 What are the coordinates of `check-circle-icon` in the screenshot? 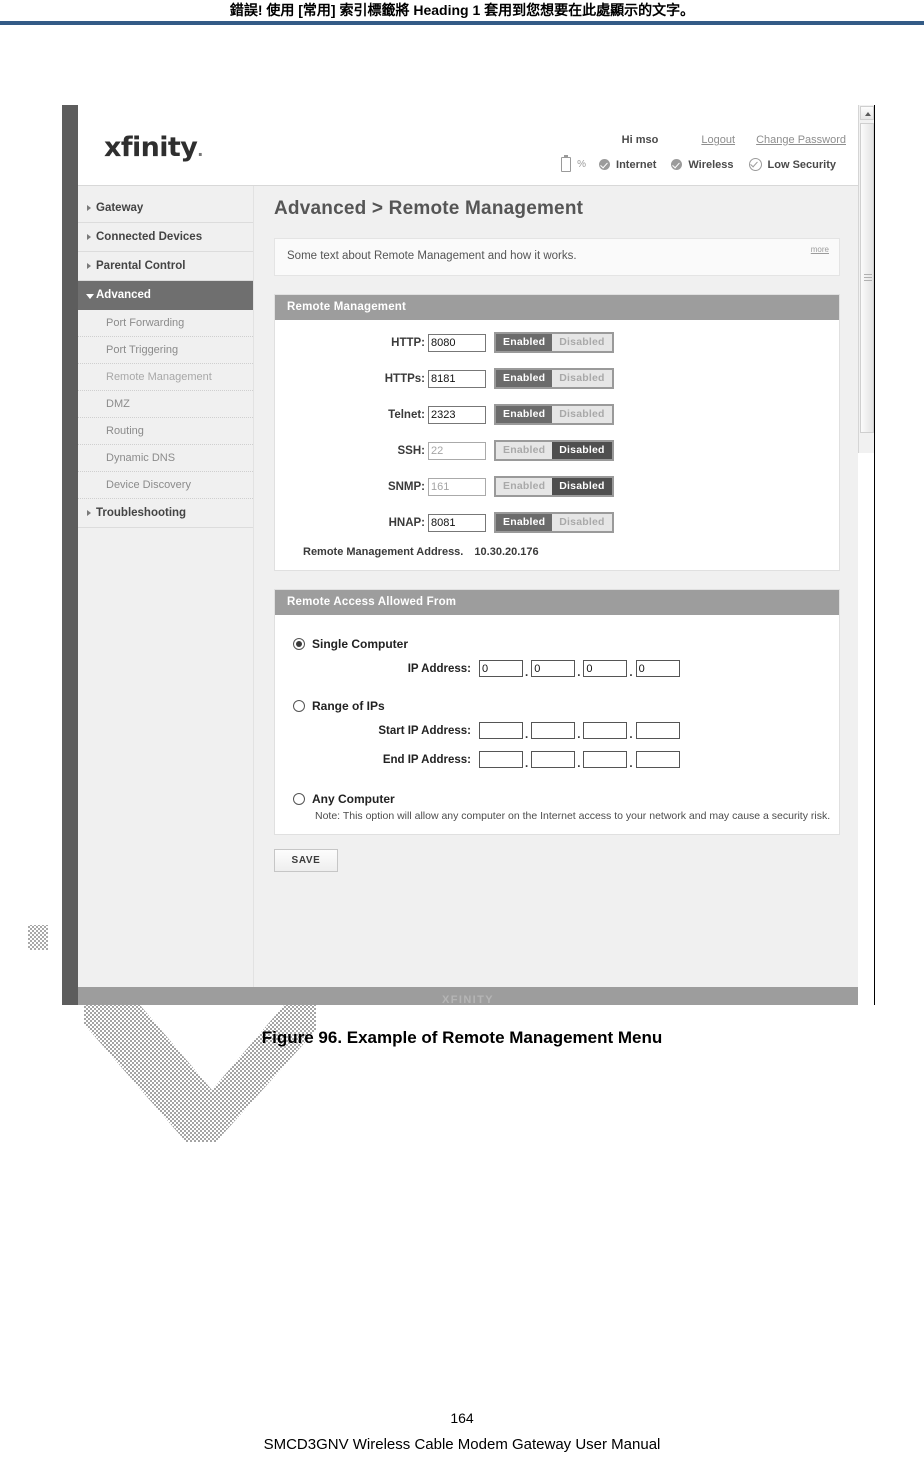 It's located at (605, 164).